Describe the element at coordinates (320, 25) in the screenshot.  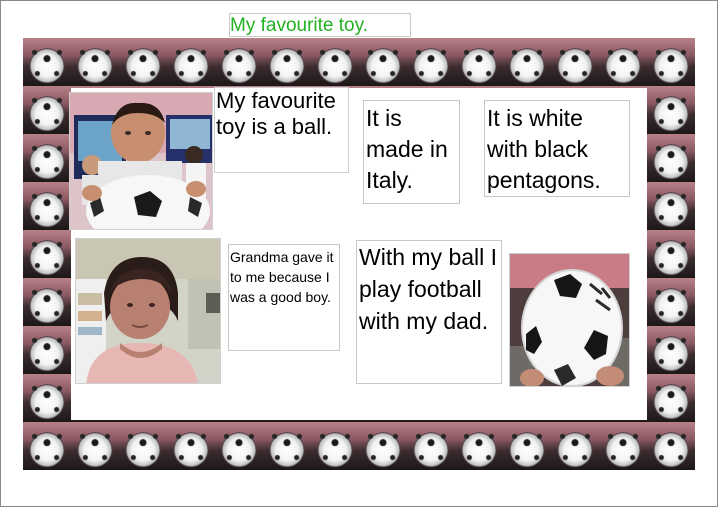
I see `title-textbox: My favourite toy.` at that location.